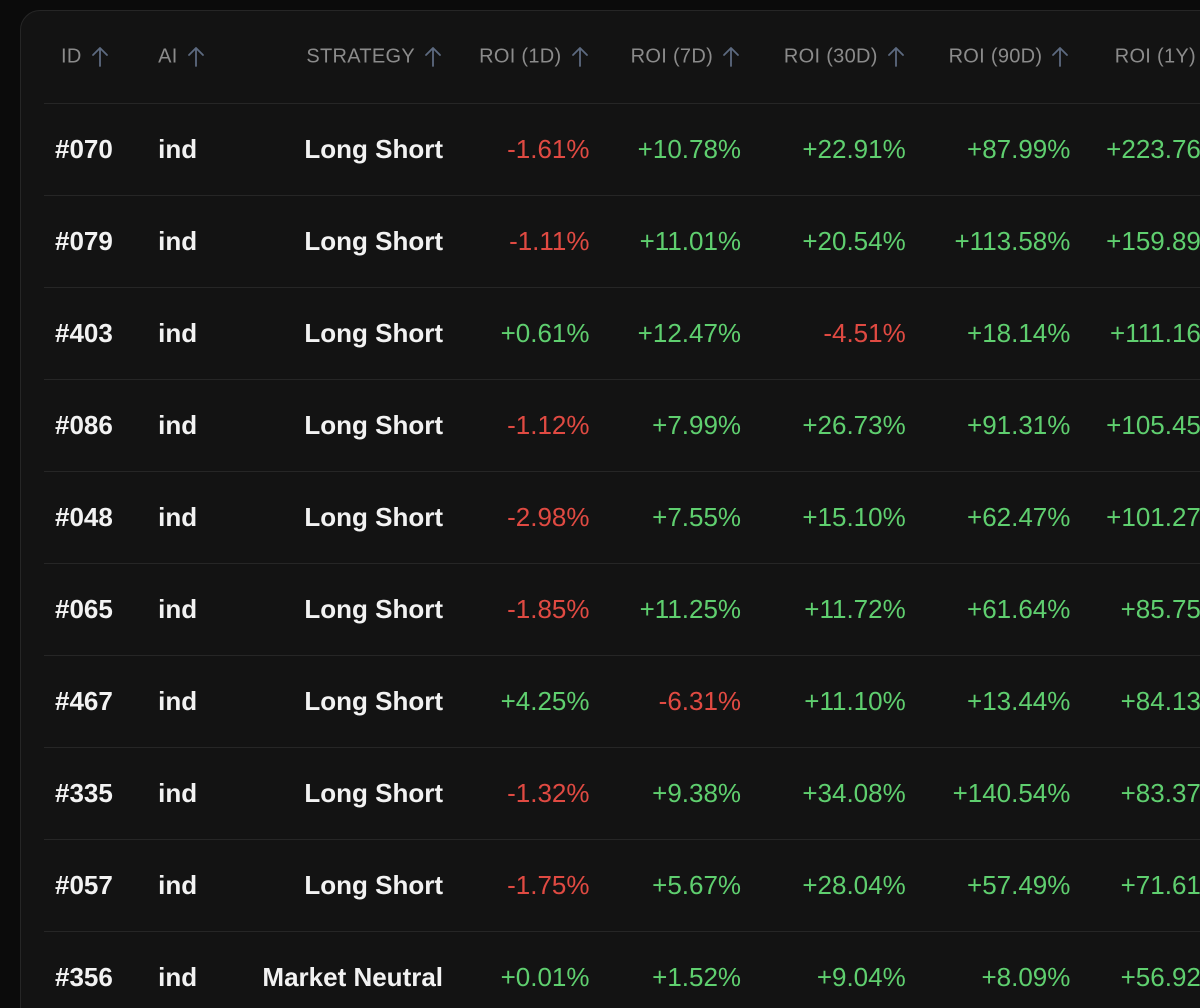 The image size is (1200, 1008). Describe the element at coordinates (100, 517) in the screenshot. I see `cell-id: #048` at that location.